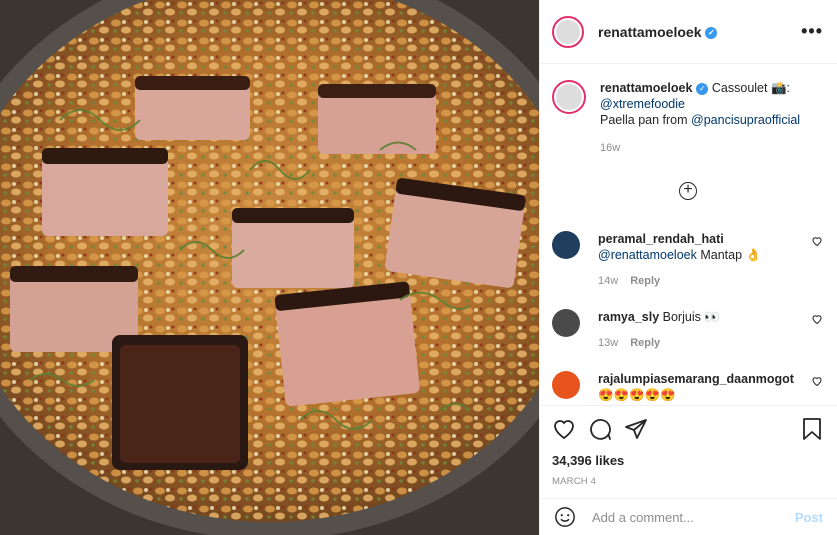 The height and width of the screenshot is (535, 837). Describe the element at coordinates (750, 88) in the screenshot. I see `caption-text: Cassoulet 📸:` at that location.